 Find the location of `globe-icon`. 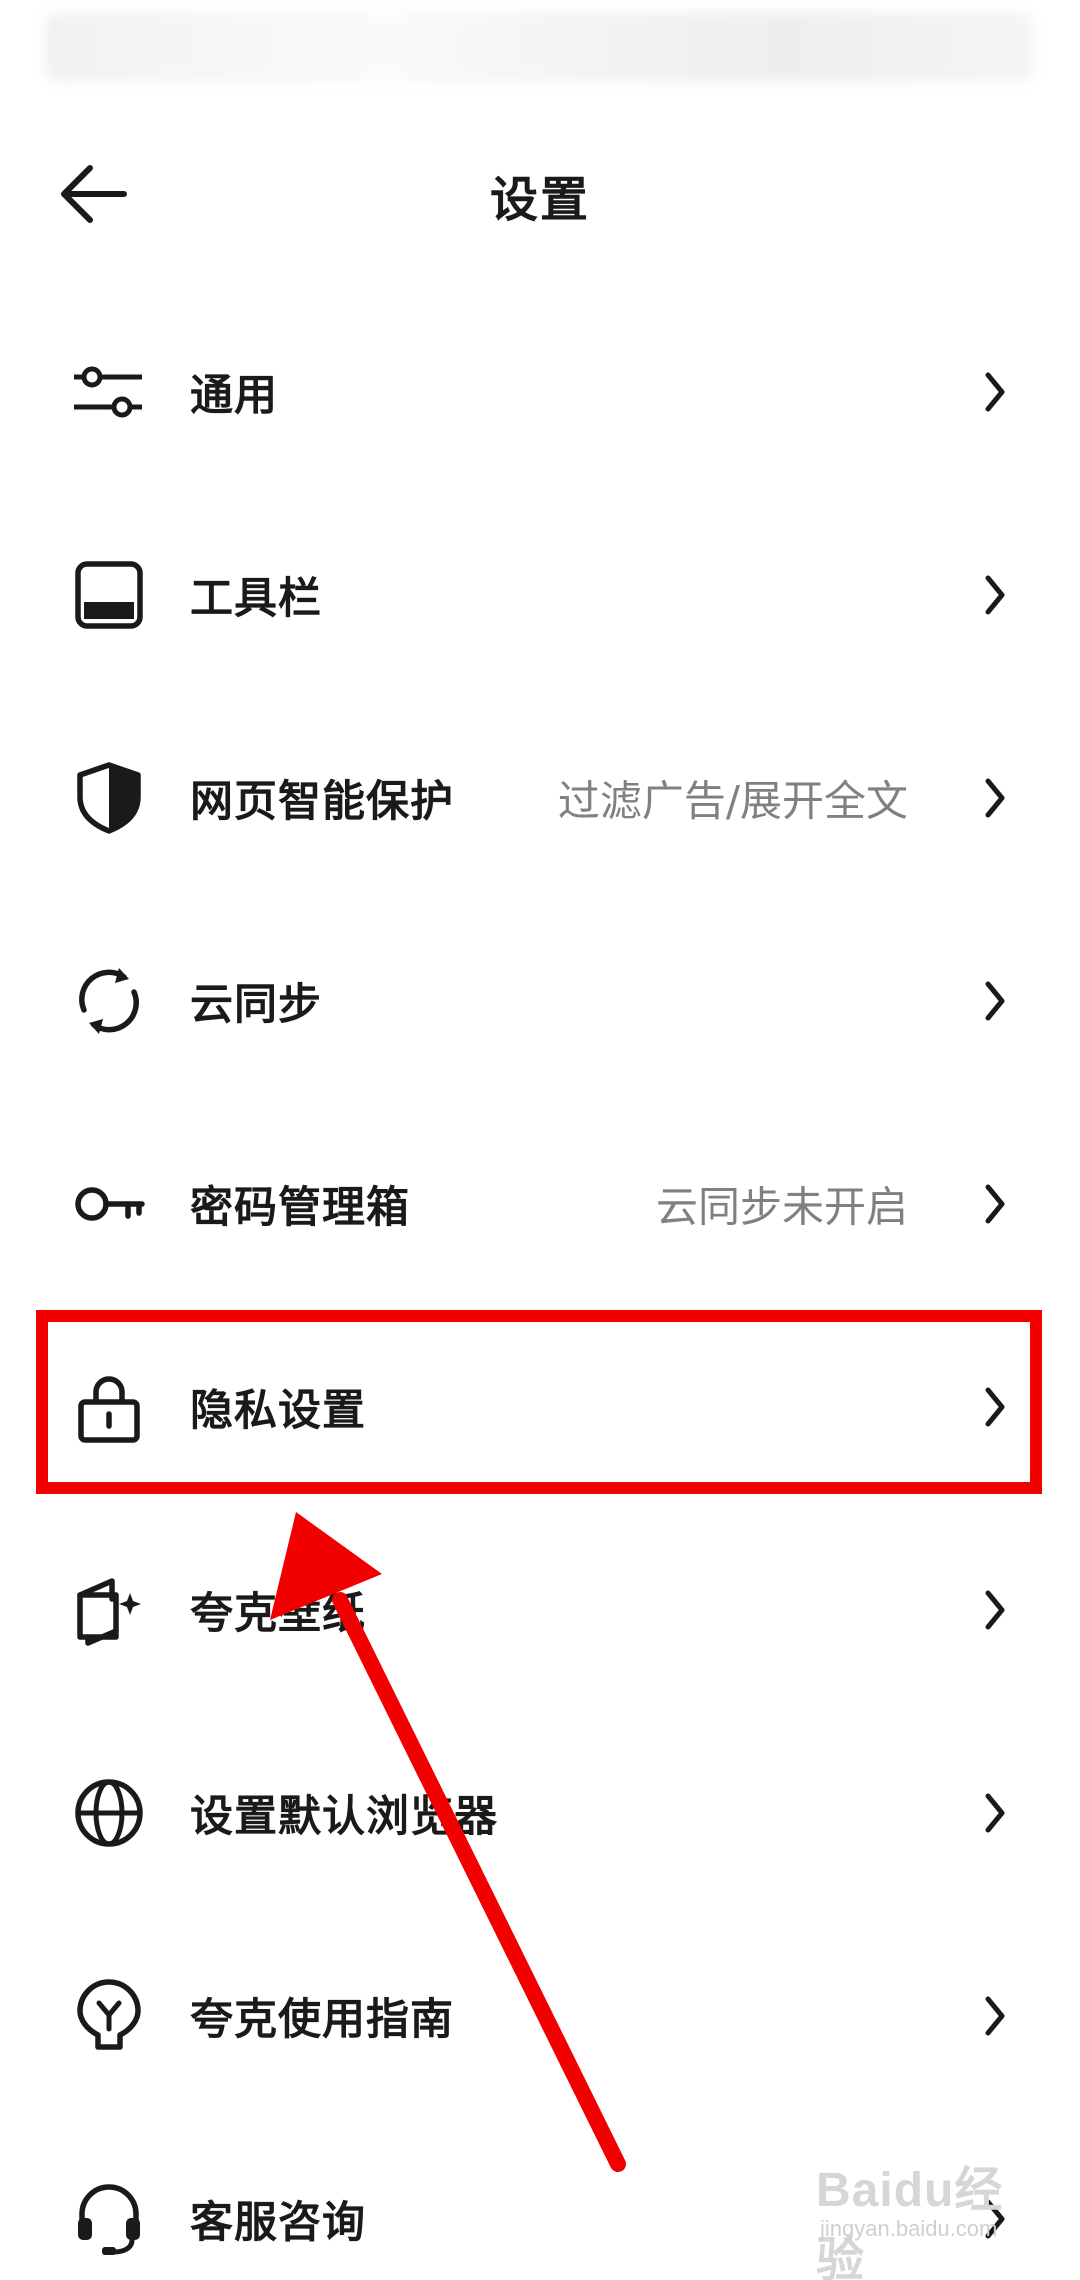

globe-icon is located at coordinates (109, 1813).